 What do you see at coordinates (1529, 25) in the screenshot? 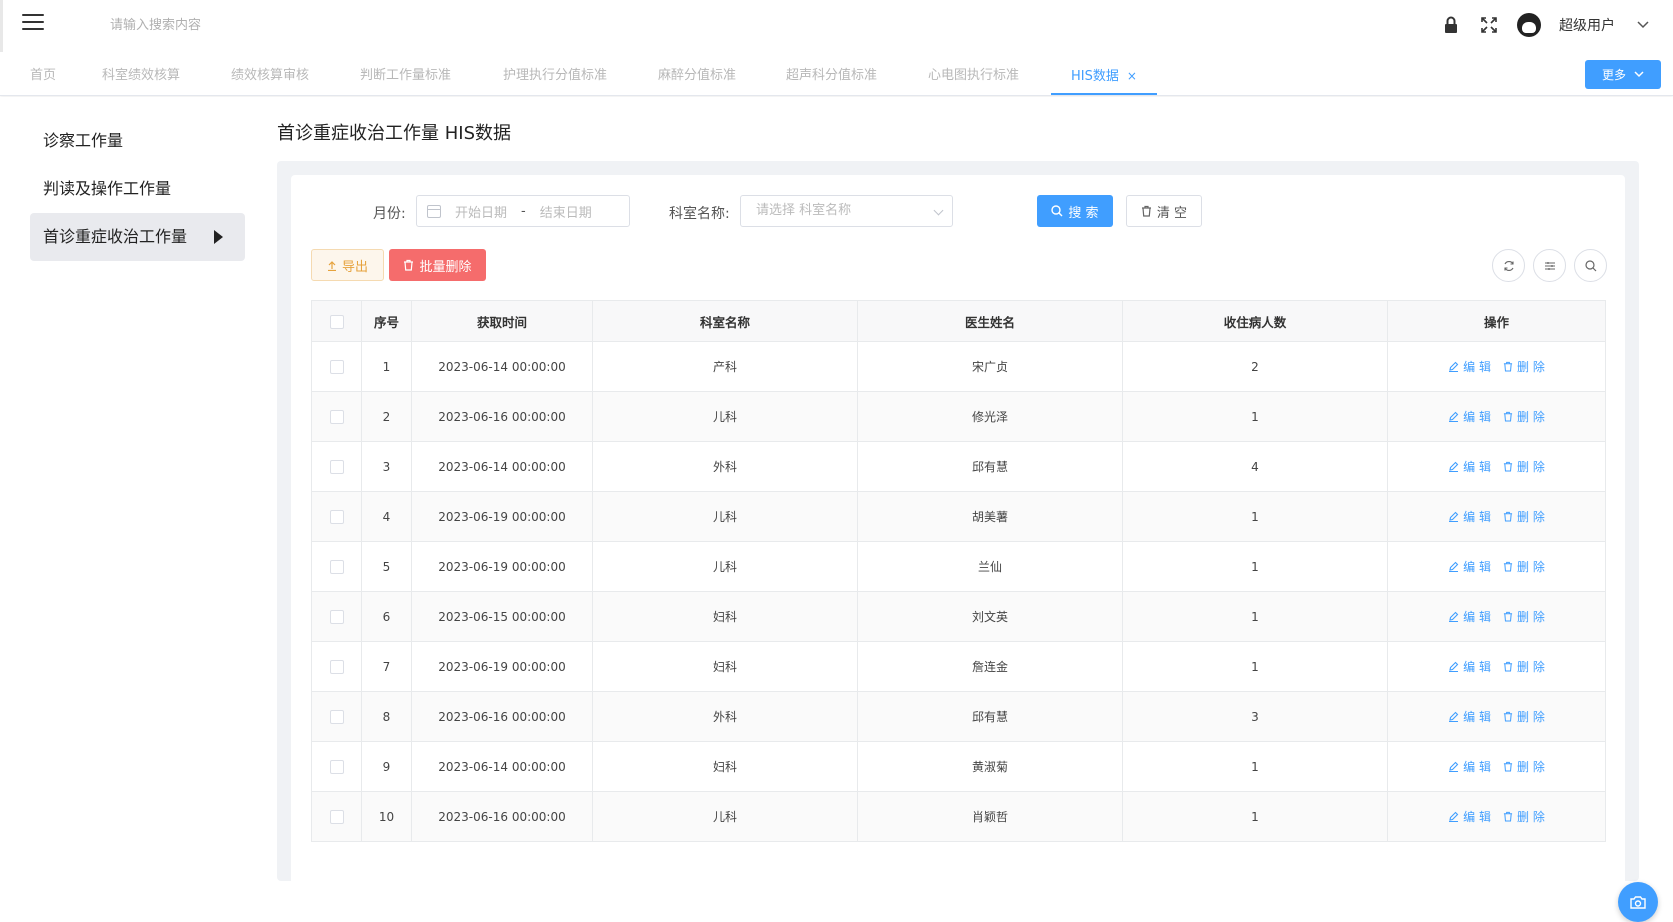
I see `user-avatar` at bounding box center [1529, 25].